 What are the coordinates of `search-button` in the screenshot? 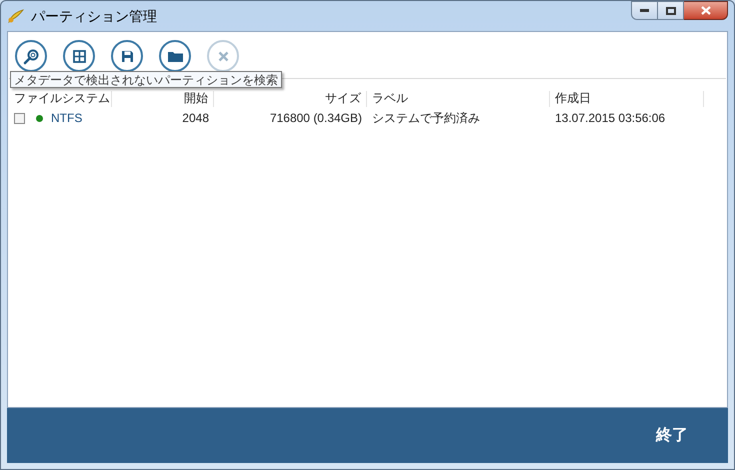 It's located at (31, 56).